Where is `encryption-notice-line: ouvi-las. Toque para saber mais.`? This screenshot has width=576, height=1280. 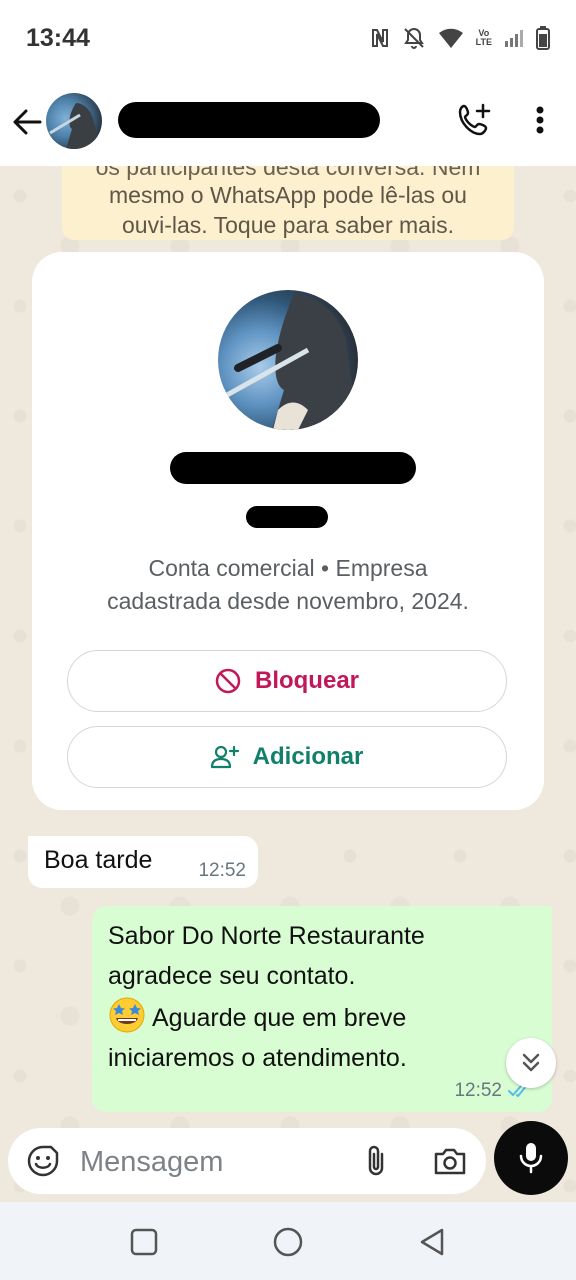 encryption-notice-line: ouvi-las. Toque para saber mais. is located at coordinates (288, 225).